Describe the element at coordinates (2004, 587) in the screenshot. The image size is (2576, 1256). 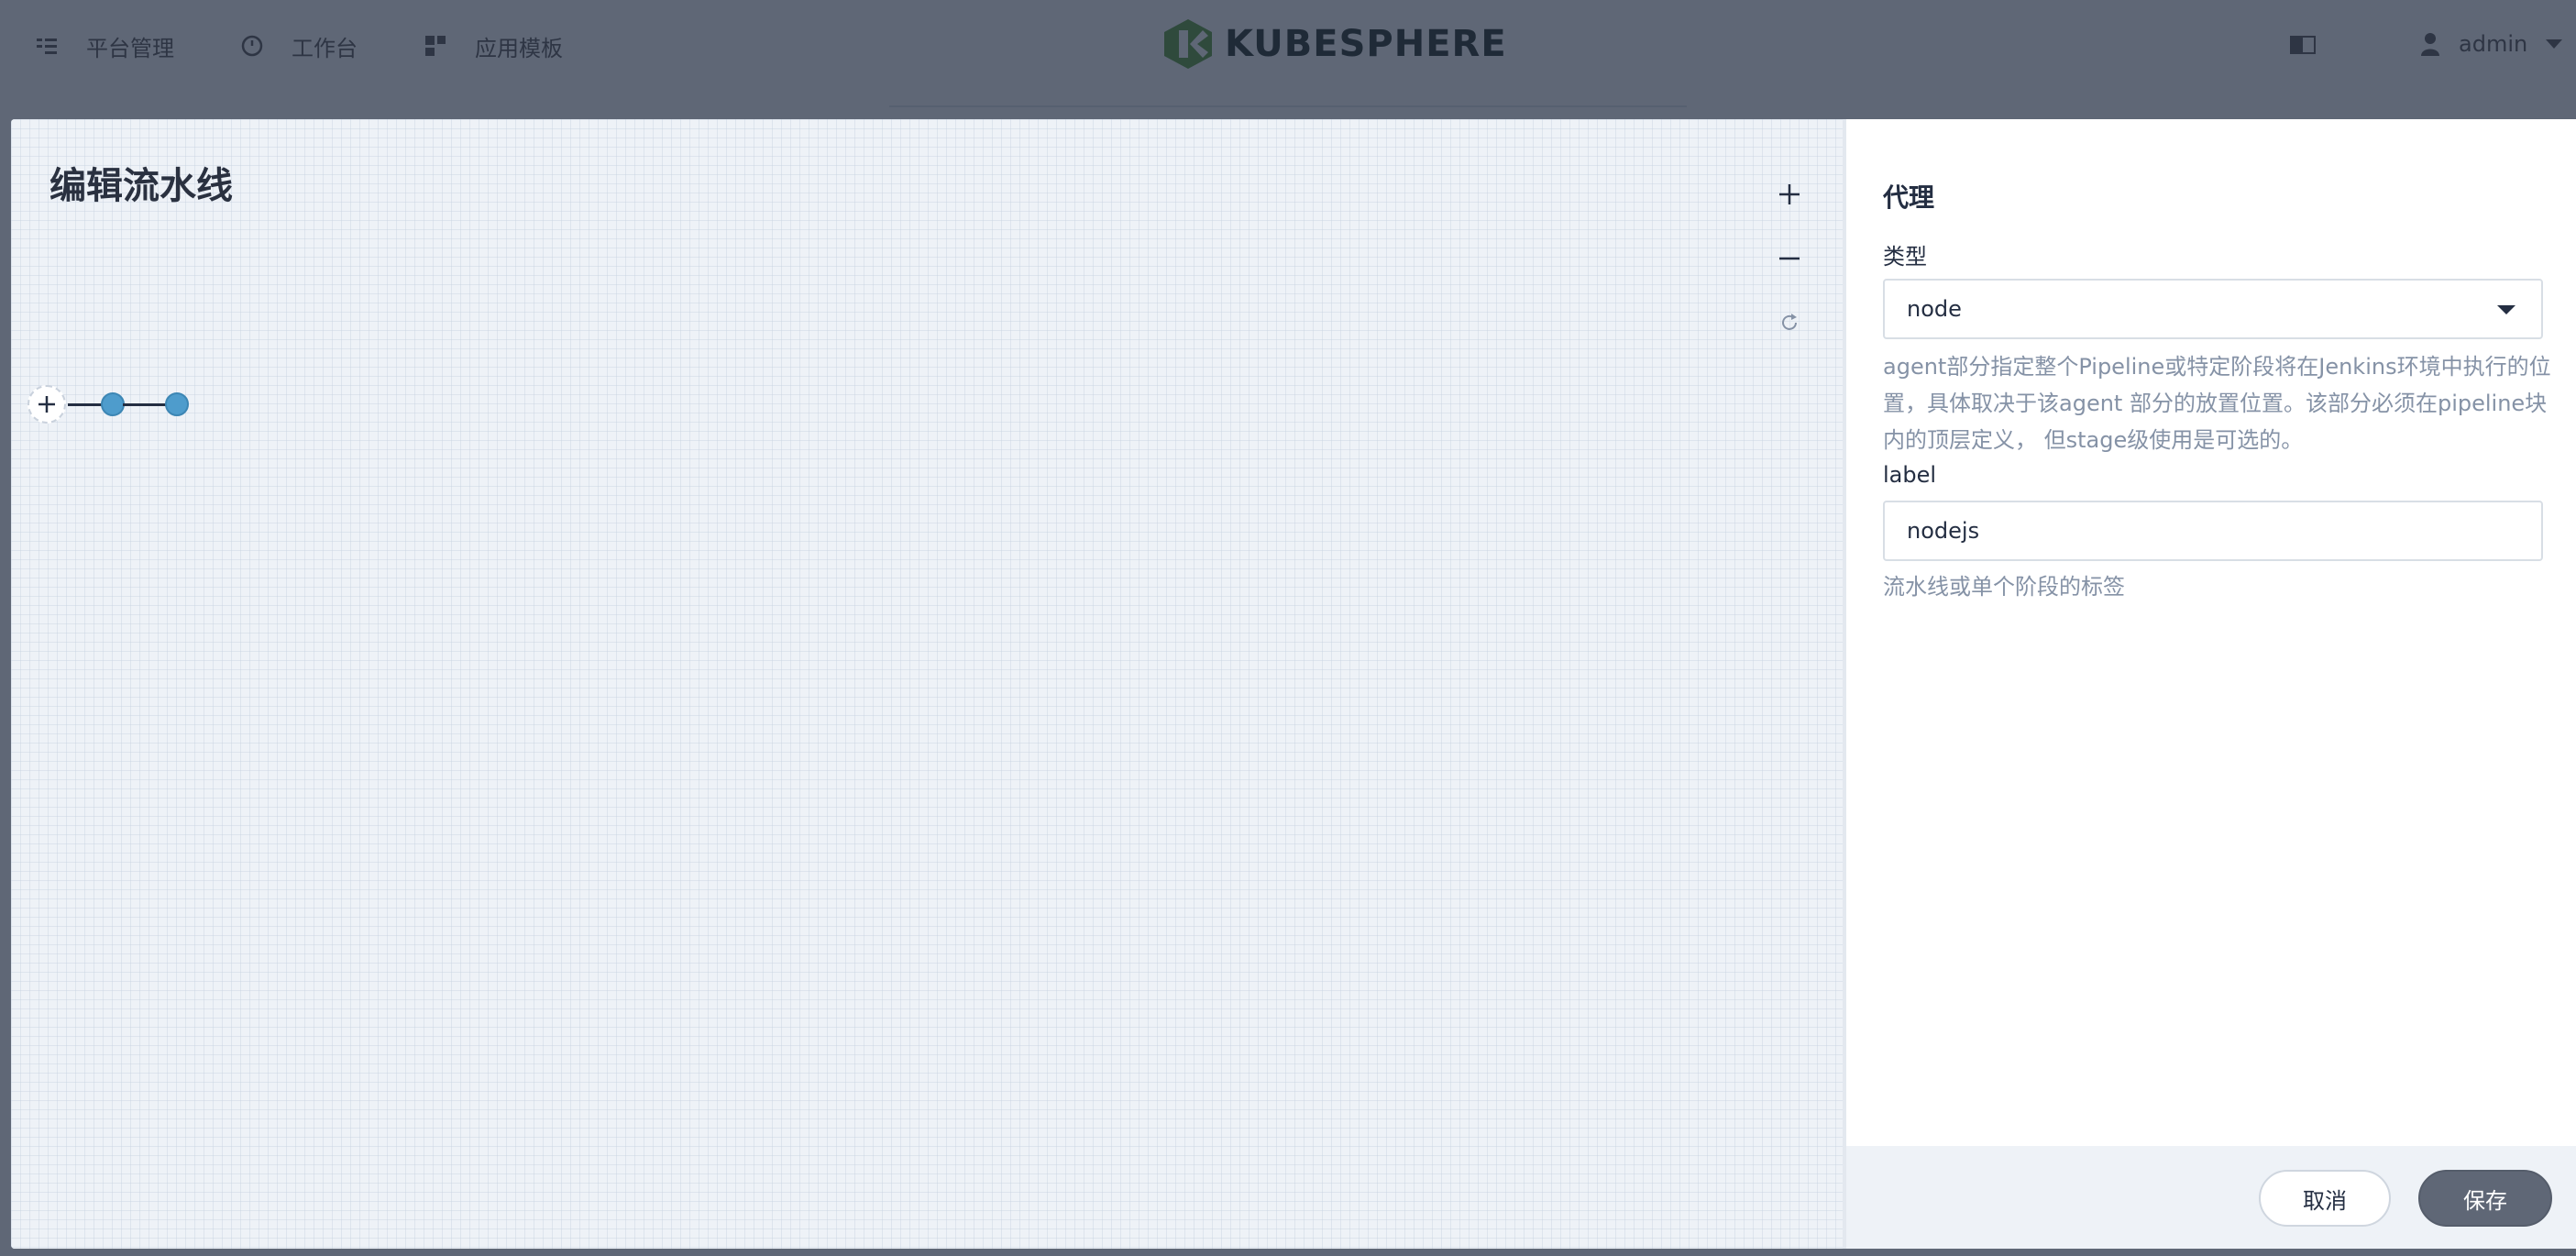
I see `label-help-text: 流水线或单个阶段的标签` at that location.